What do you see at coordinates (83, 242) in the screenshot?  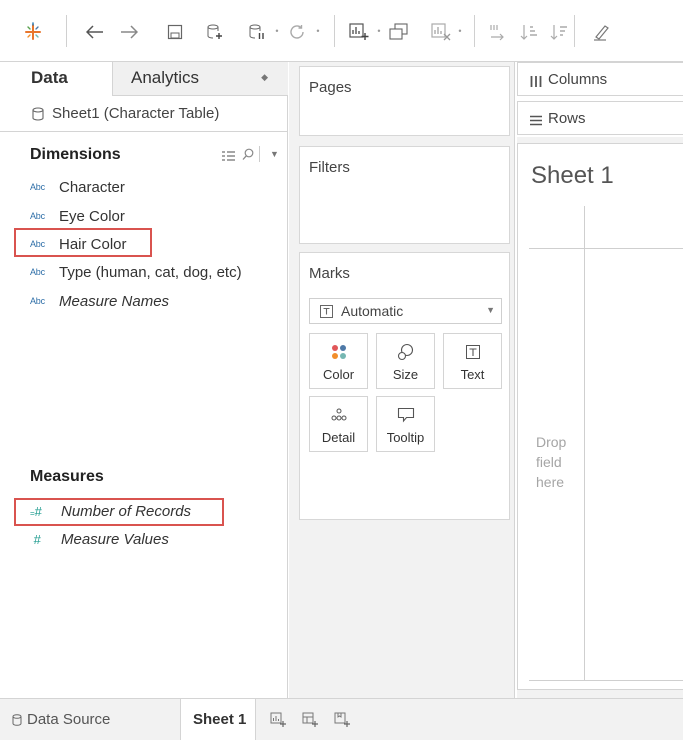 I see `highlight-box-hair-color` at bounding box center [83, 242].